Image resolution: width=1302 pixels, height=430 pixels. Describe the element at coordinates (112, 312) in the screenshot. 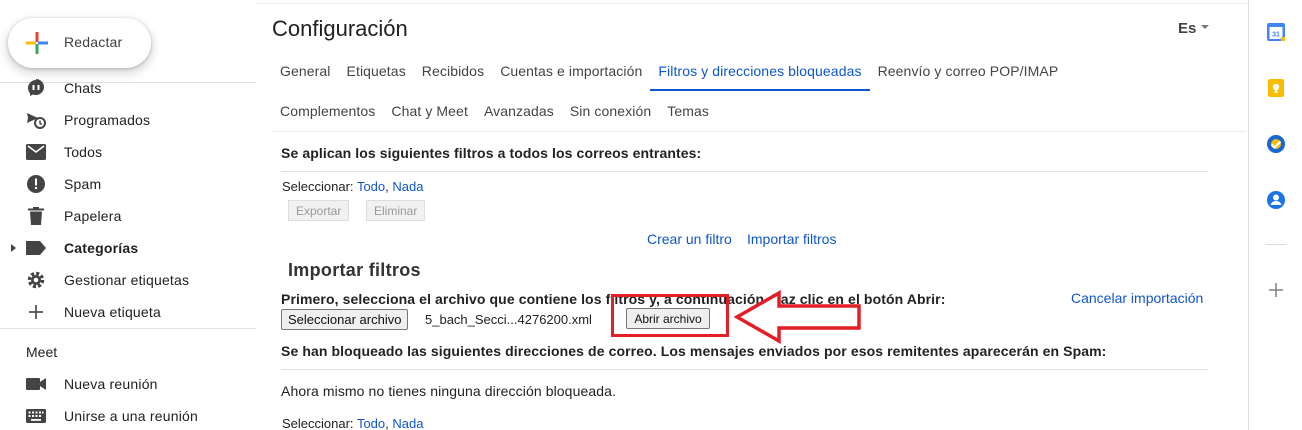

I see `sidebar-item-label: Nueva etiqueta` at that location.